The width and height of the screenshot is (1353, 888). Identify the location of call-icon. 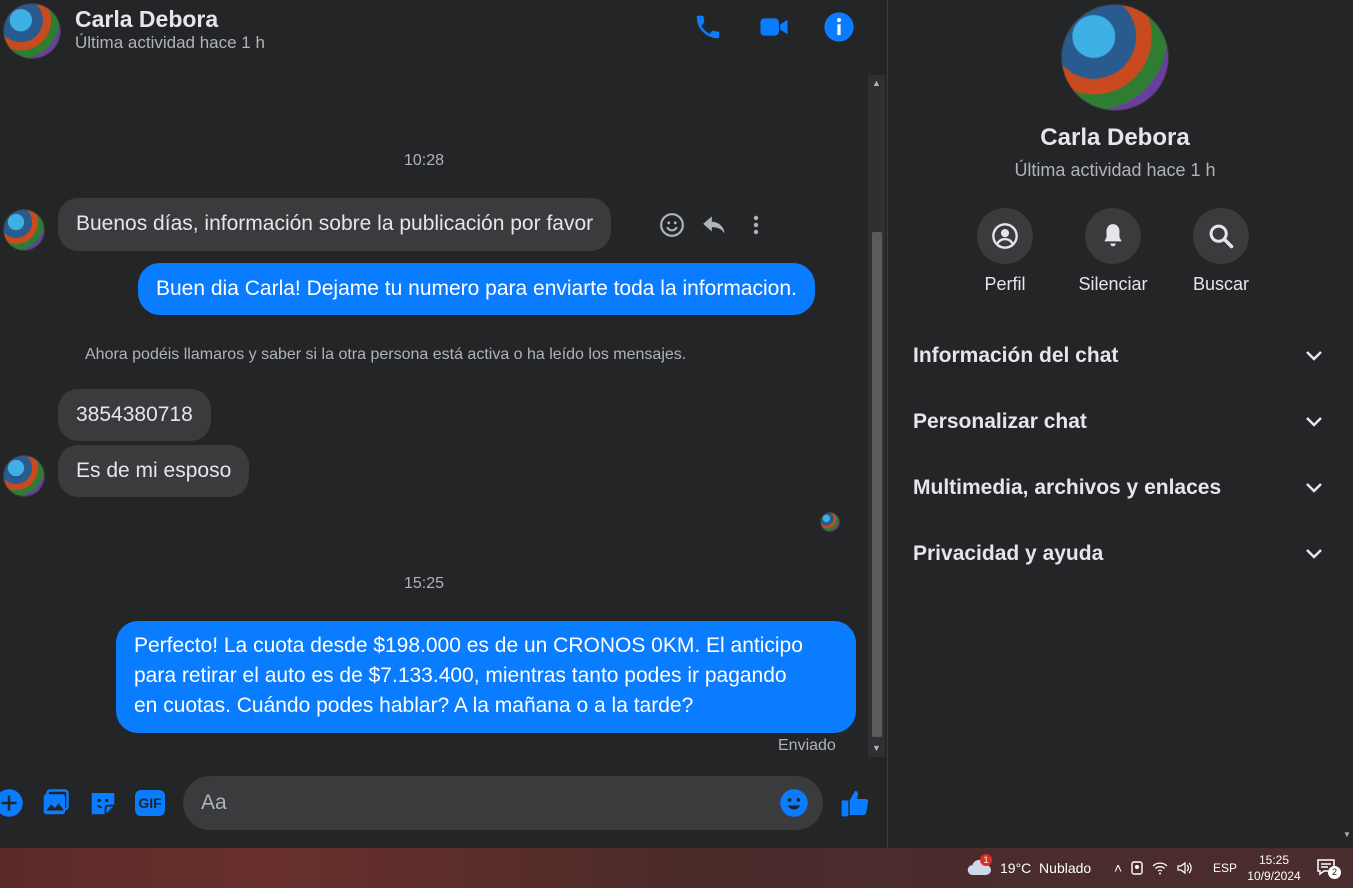
(708, 27).